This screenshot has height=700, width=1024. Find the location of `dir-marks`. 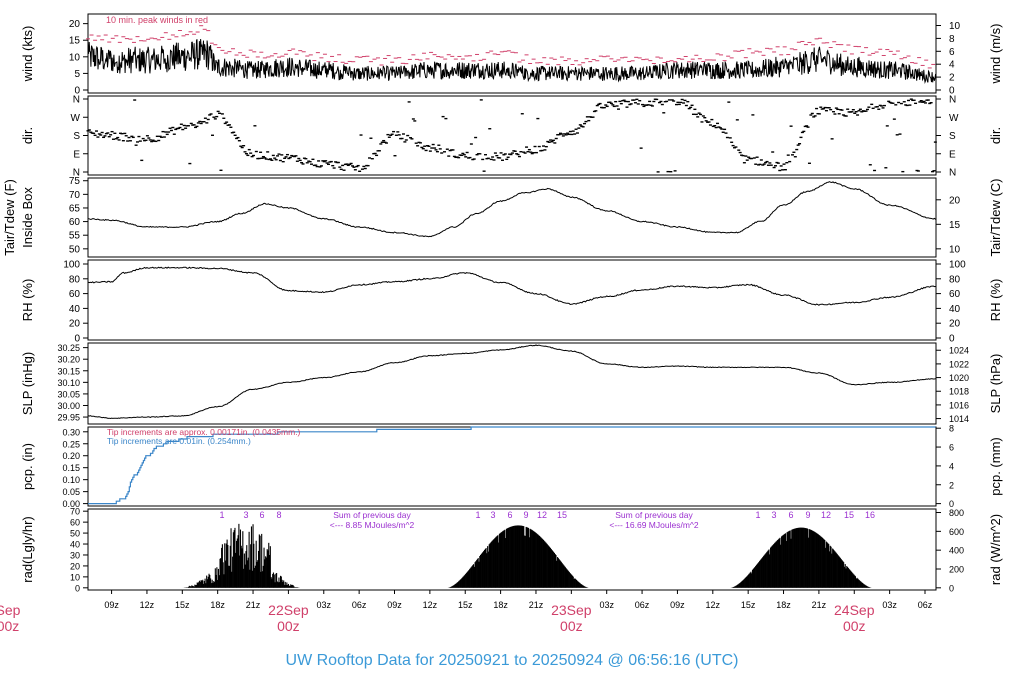

dir-marks is located at coordinates (511, 135).